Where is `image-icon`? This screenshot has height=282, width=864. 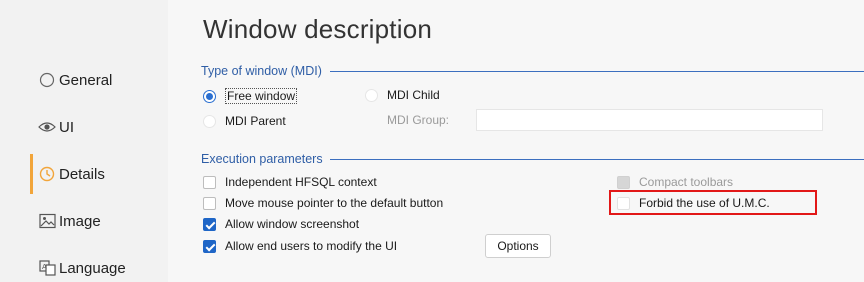
image-icon is located at coordinates (47, 221).